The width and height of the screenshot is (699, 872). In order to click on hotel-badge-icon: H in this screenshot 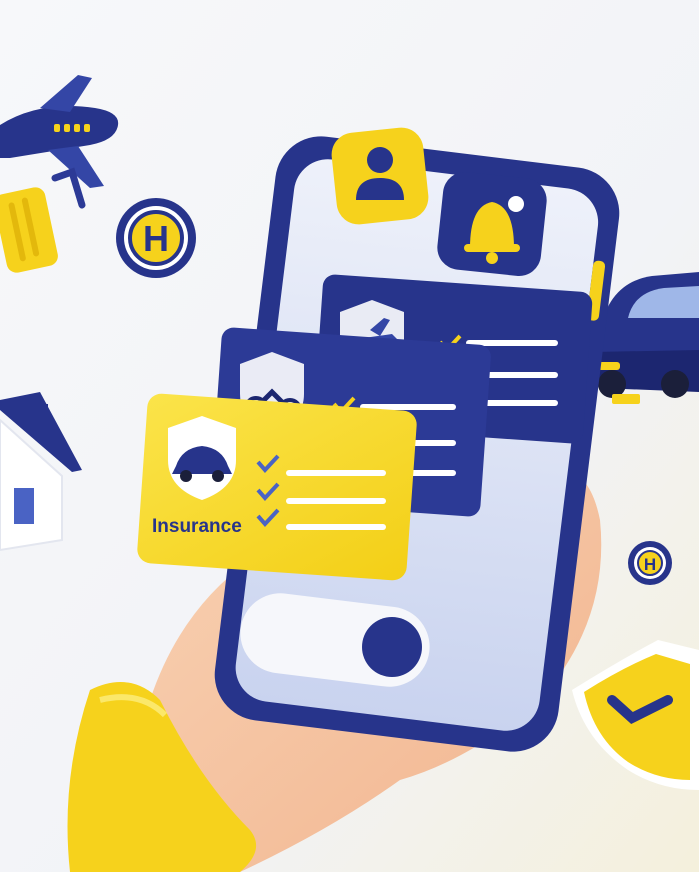, I will do `click(156, 238)`.